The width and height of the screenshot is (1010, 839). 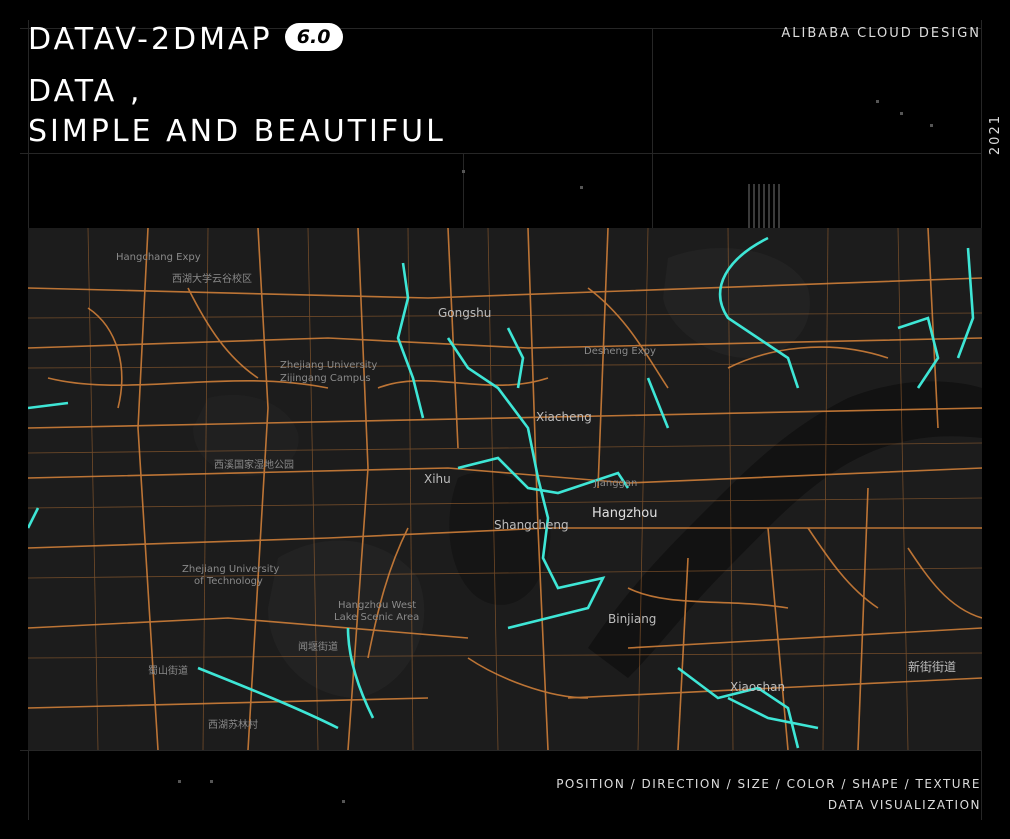 I want to click on frame-line-v2, so click(x=463, y=190).